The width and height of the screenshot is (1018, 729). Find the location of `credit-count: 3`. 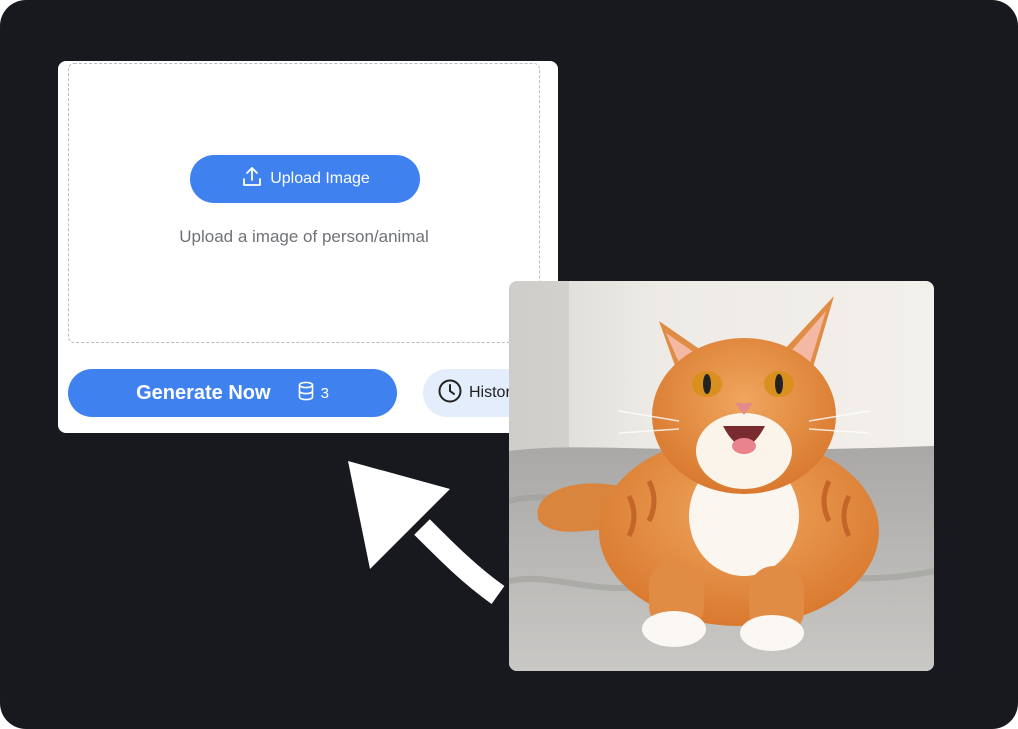

credit-count: 3 is located at coordinates (324, 393).